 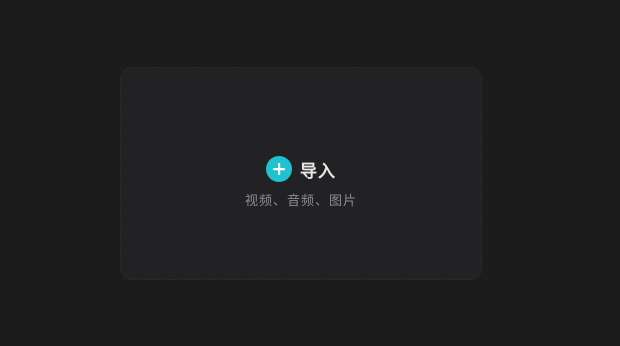 What do you see at coordinates (318, 171) in the screenshot?
I see `import-label: 导入` at bounding box center [318, 171].